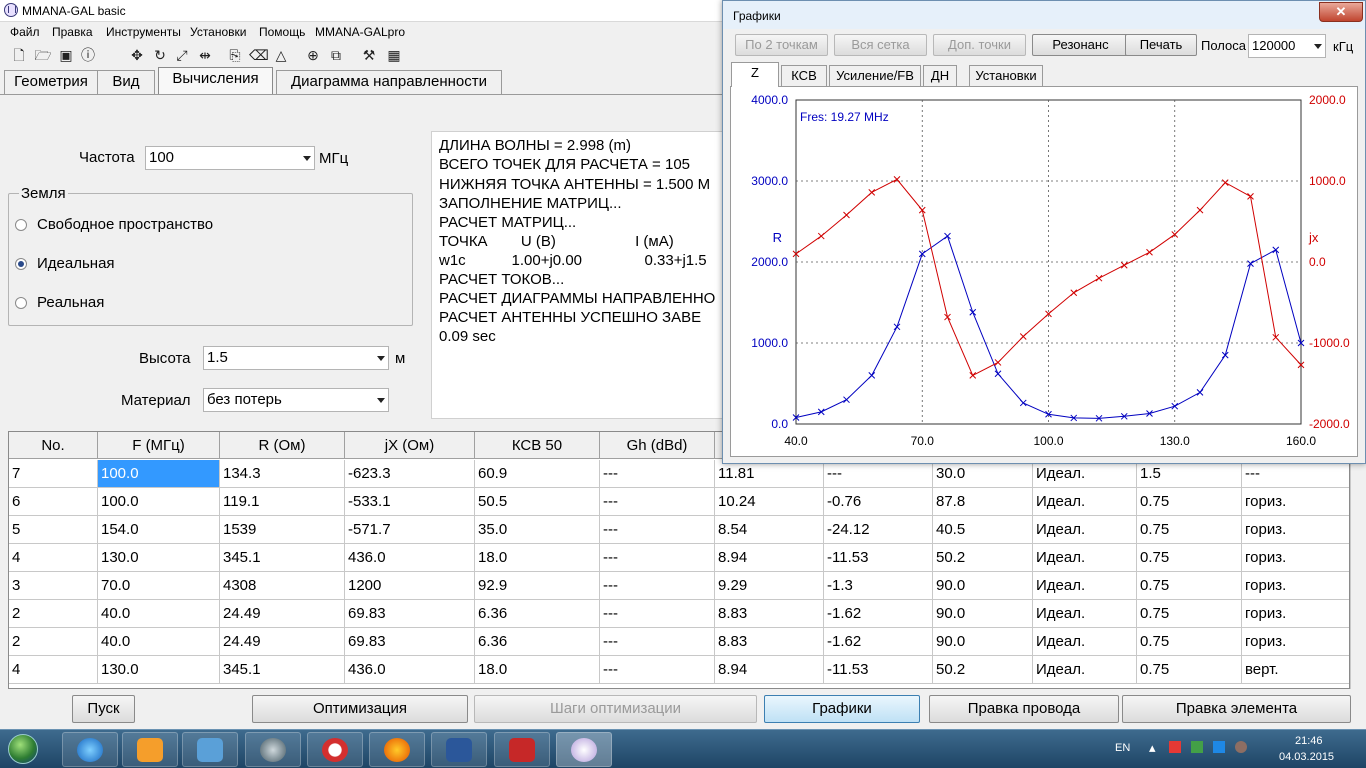 The width and height of the screenshot is (1366, 768). Describe the element at coordinates (90, 749) in the screenshot. I see `internet-explorer-icon` at that location.